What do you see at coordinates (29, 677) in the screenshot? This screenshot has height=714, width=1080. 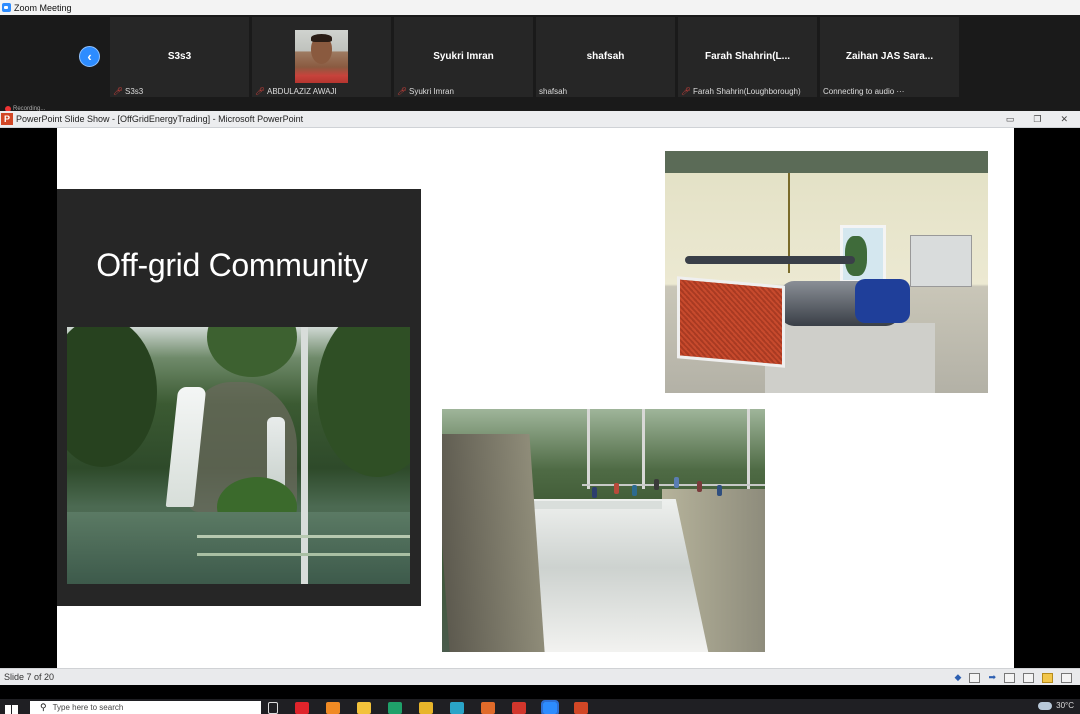 I see `slide-counter: Slide 7 of 20` at bounding box center [29, 677].